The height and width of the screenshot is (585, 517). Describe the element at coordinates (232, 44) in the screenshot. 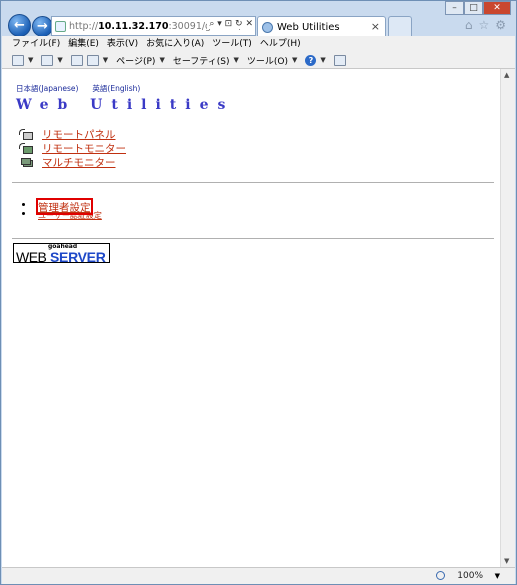

I see `menu-tools: ツール(T)` at that location.